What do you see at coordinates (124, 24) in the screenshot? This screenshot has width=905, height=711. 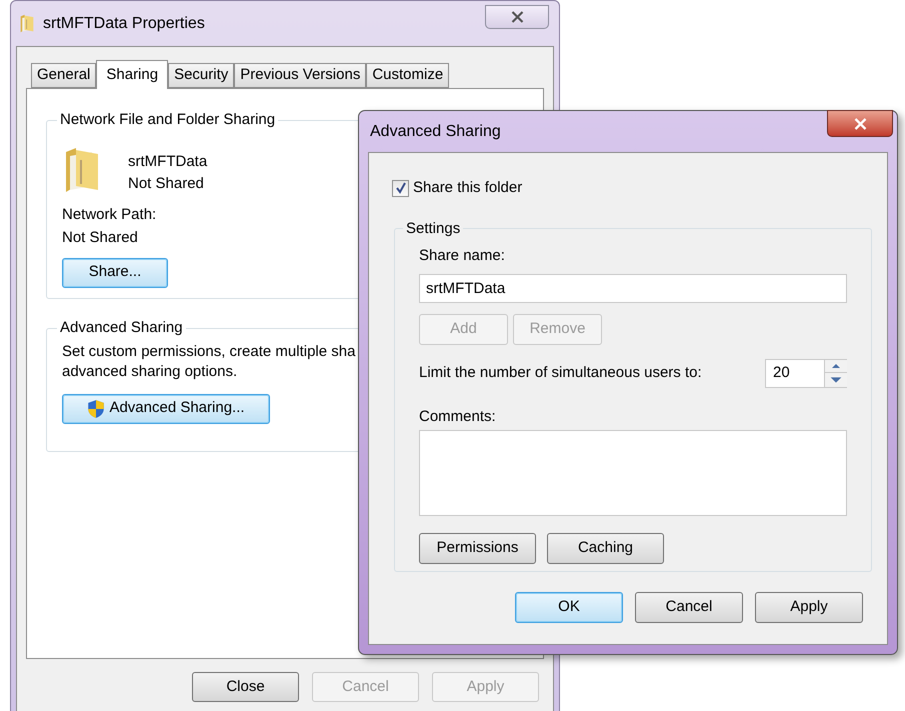 I see `window-title: srtMFTData Properties` at bounding box center [124, 24].